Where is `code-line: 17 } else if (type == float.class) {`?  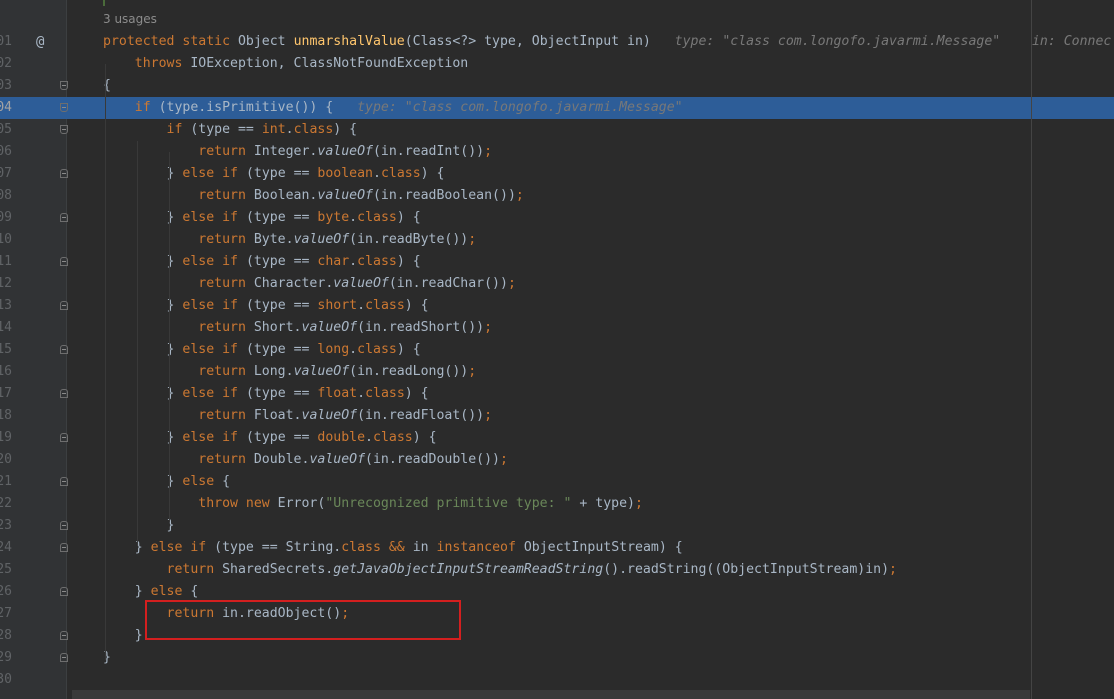 code-line: 17 } else if (type == float.class) { is located at coordinates (557, 394).